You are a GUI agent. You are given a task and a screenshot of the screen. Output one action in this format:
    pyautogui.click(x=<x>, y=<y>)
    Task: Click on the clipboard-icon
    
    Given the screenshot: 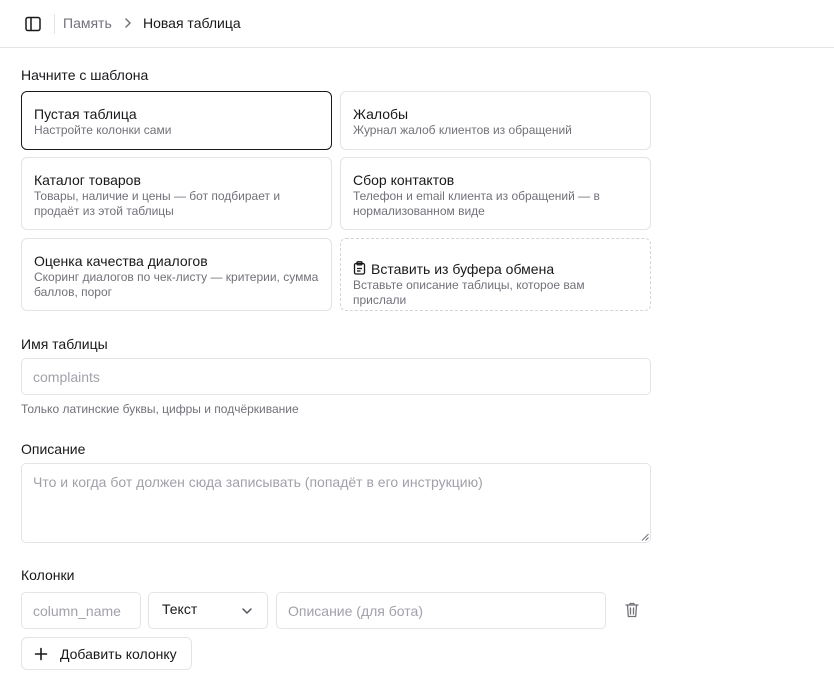 What is the action you would take?
    pyautogui.click(x=359, y=268)
    